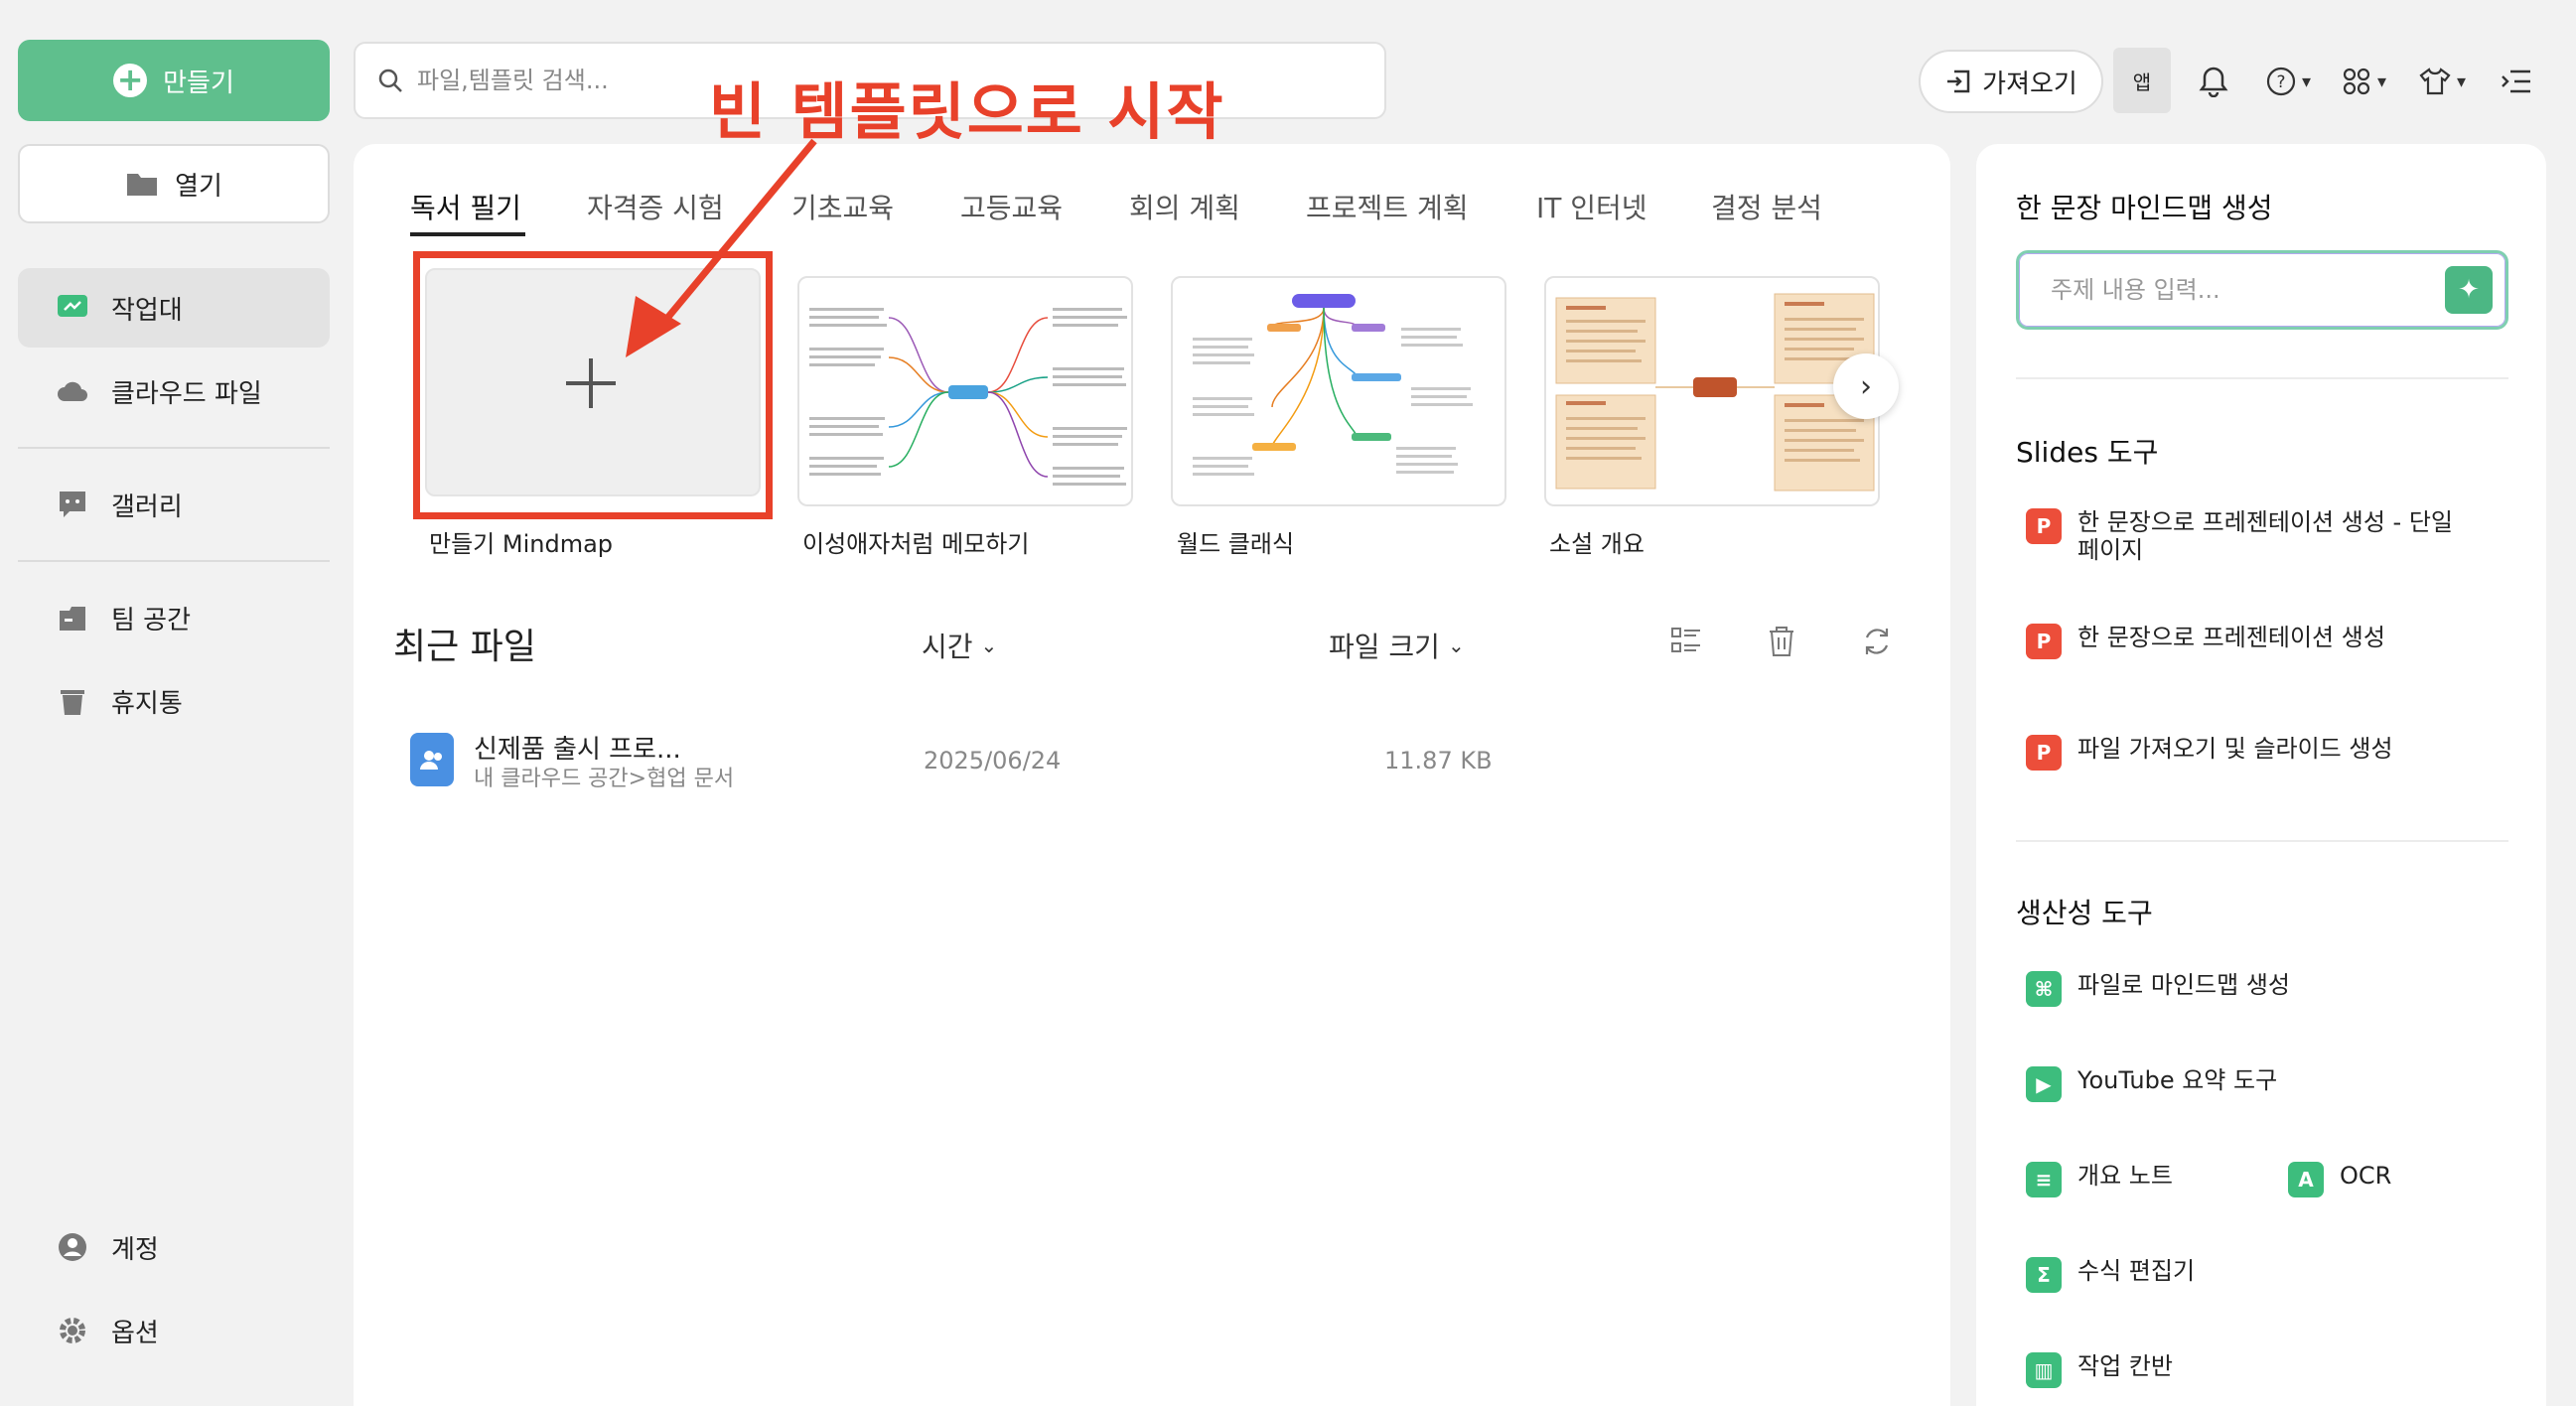  Describe the element at coordinates (1592, 206) in the screenshot. I see `tab-it-internet: IT 인터넷` at that location.